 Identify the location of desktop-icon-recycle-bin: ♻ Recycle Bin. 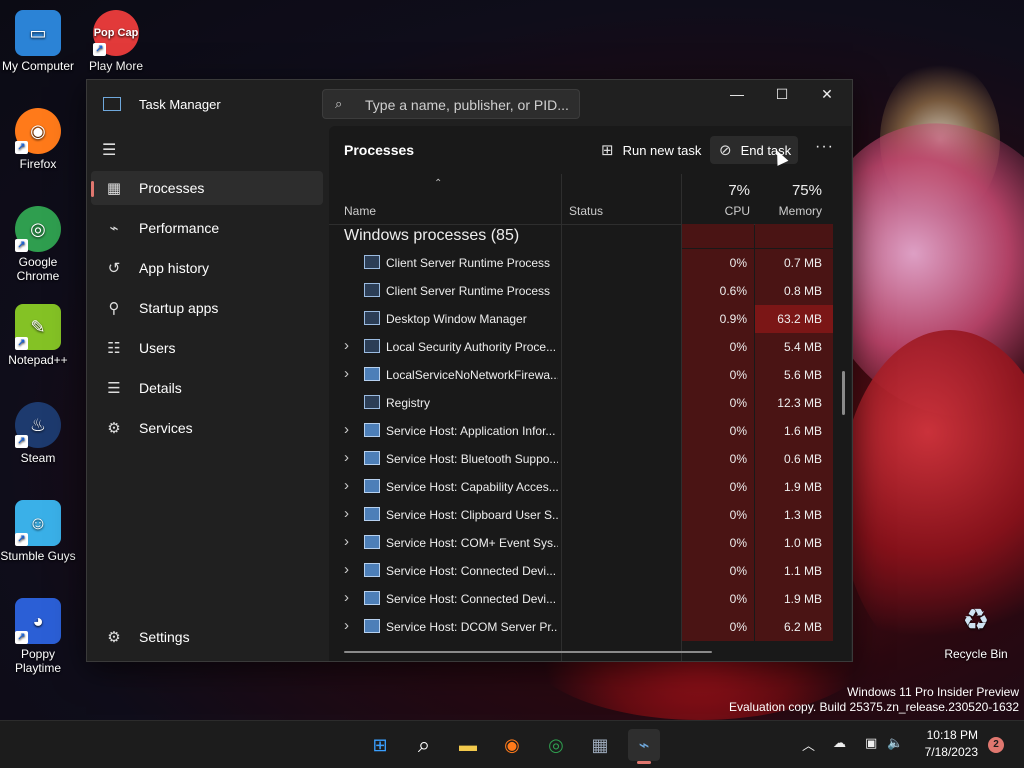
(976, 630).